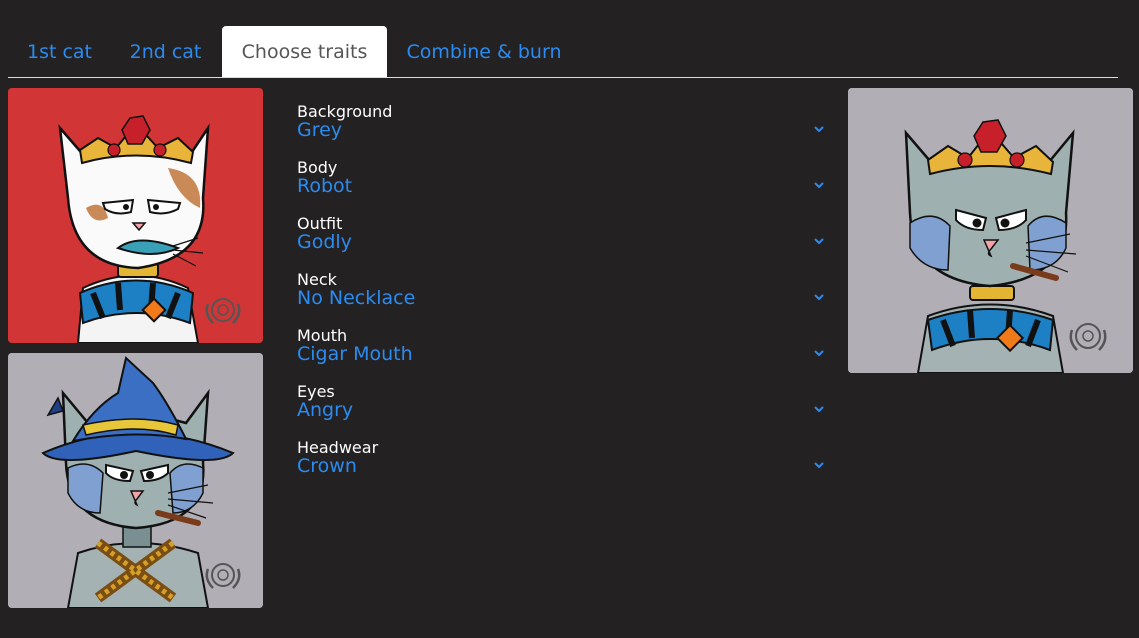  Describe the element at coordinates (304, 51) in the screenshot. I see `tab-choose-traits: Choose traits` at that location.